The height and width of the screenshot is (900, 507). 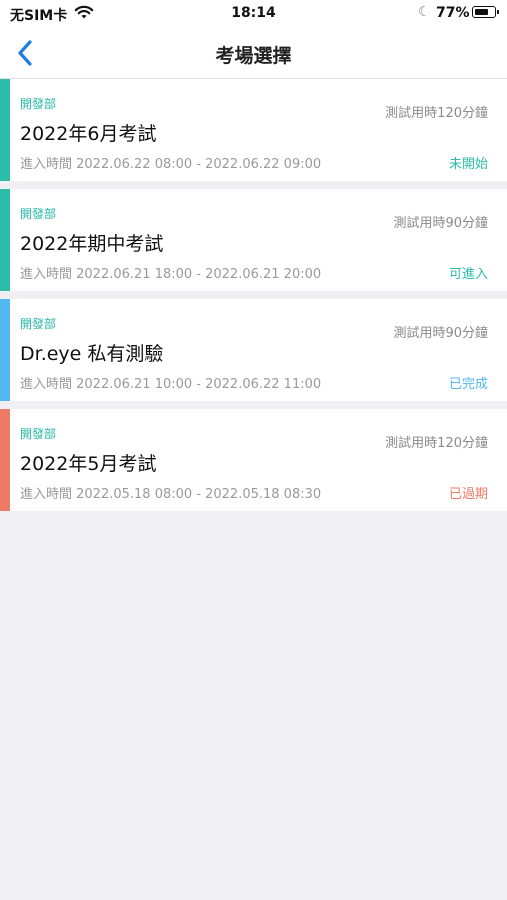 I want to click on exam-status: 未開始, so click(x=468, y=164).